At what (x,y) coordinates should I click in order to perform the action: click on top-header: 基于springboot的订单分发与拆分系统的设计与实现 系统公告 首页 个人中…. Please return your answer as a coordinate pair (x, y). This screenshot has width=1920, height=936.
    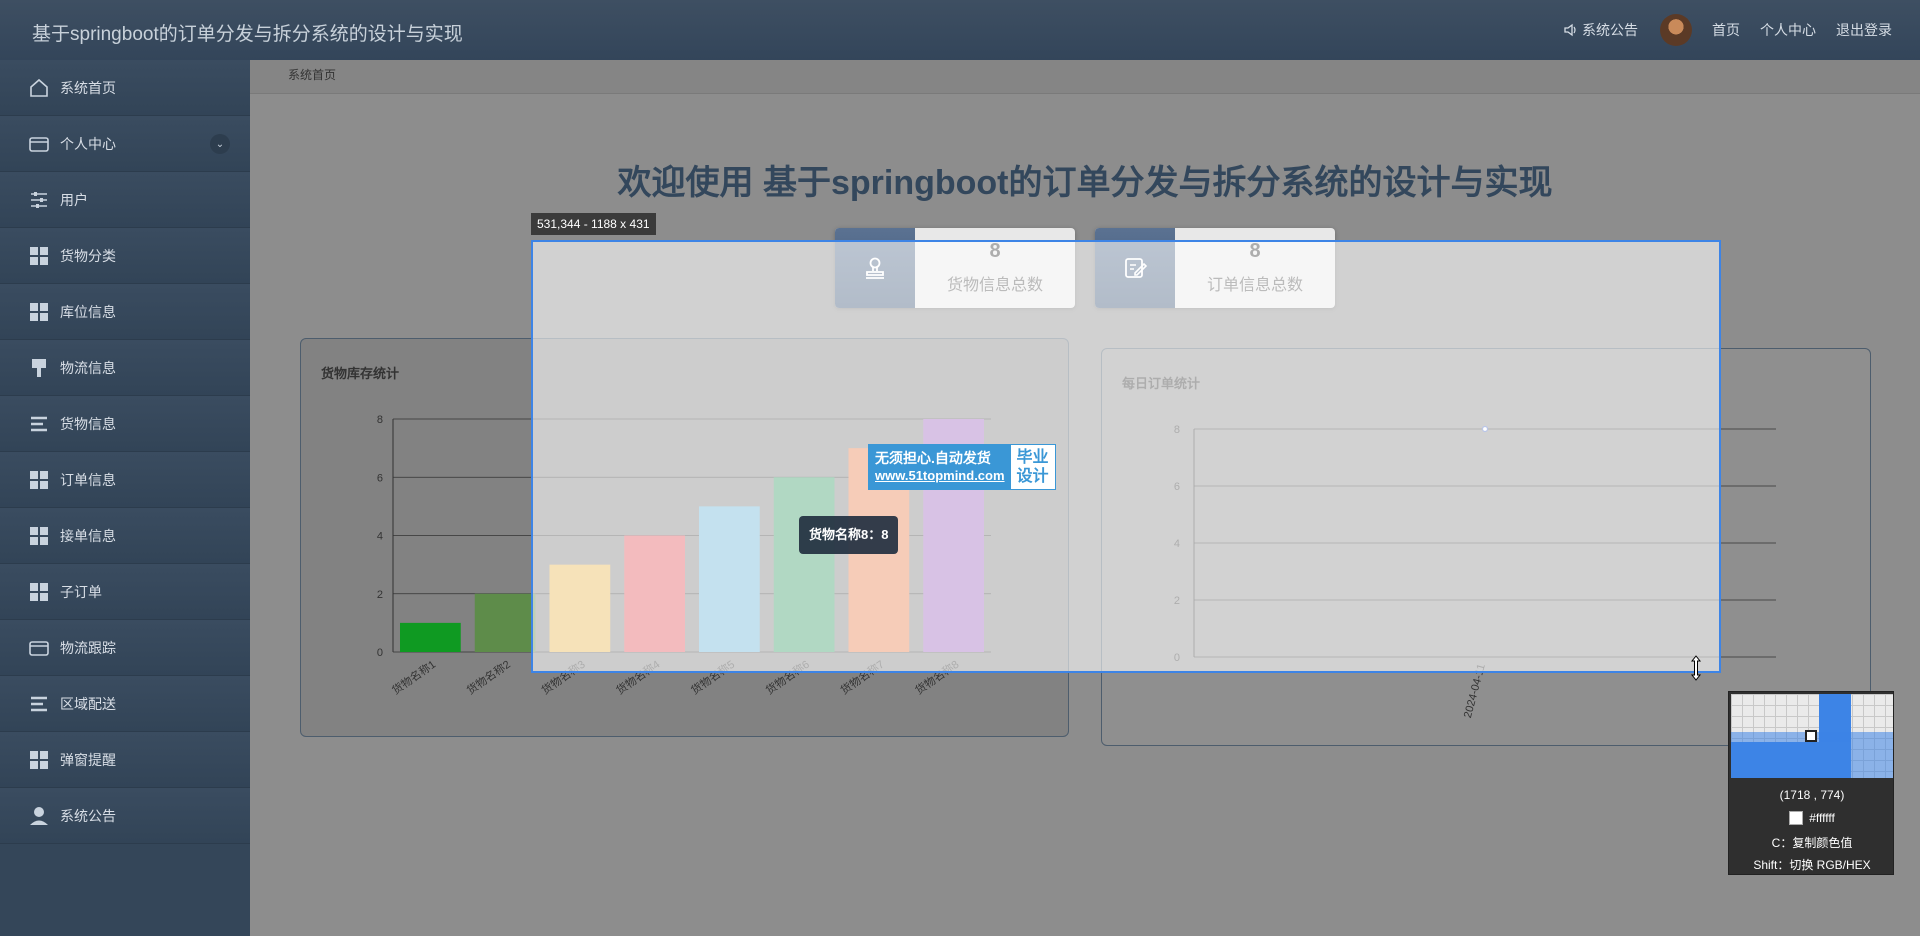
    Looking at the image, I should click on (960, 30).